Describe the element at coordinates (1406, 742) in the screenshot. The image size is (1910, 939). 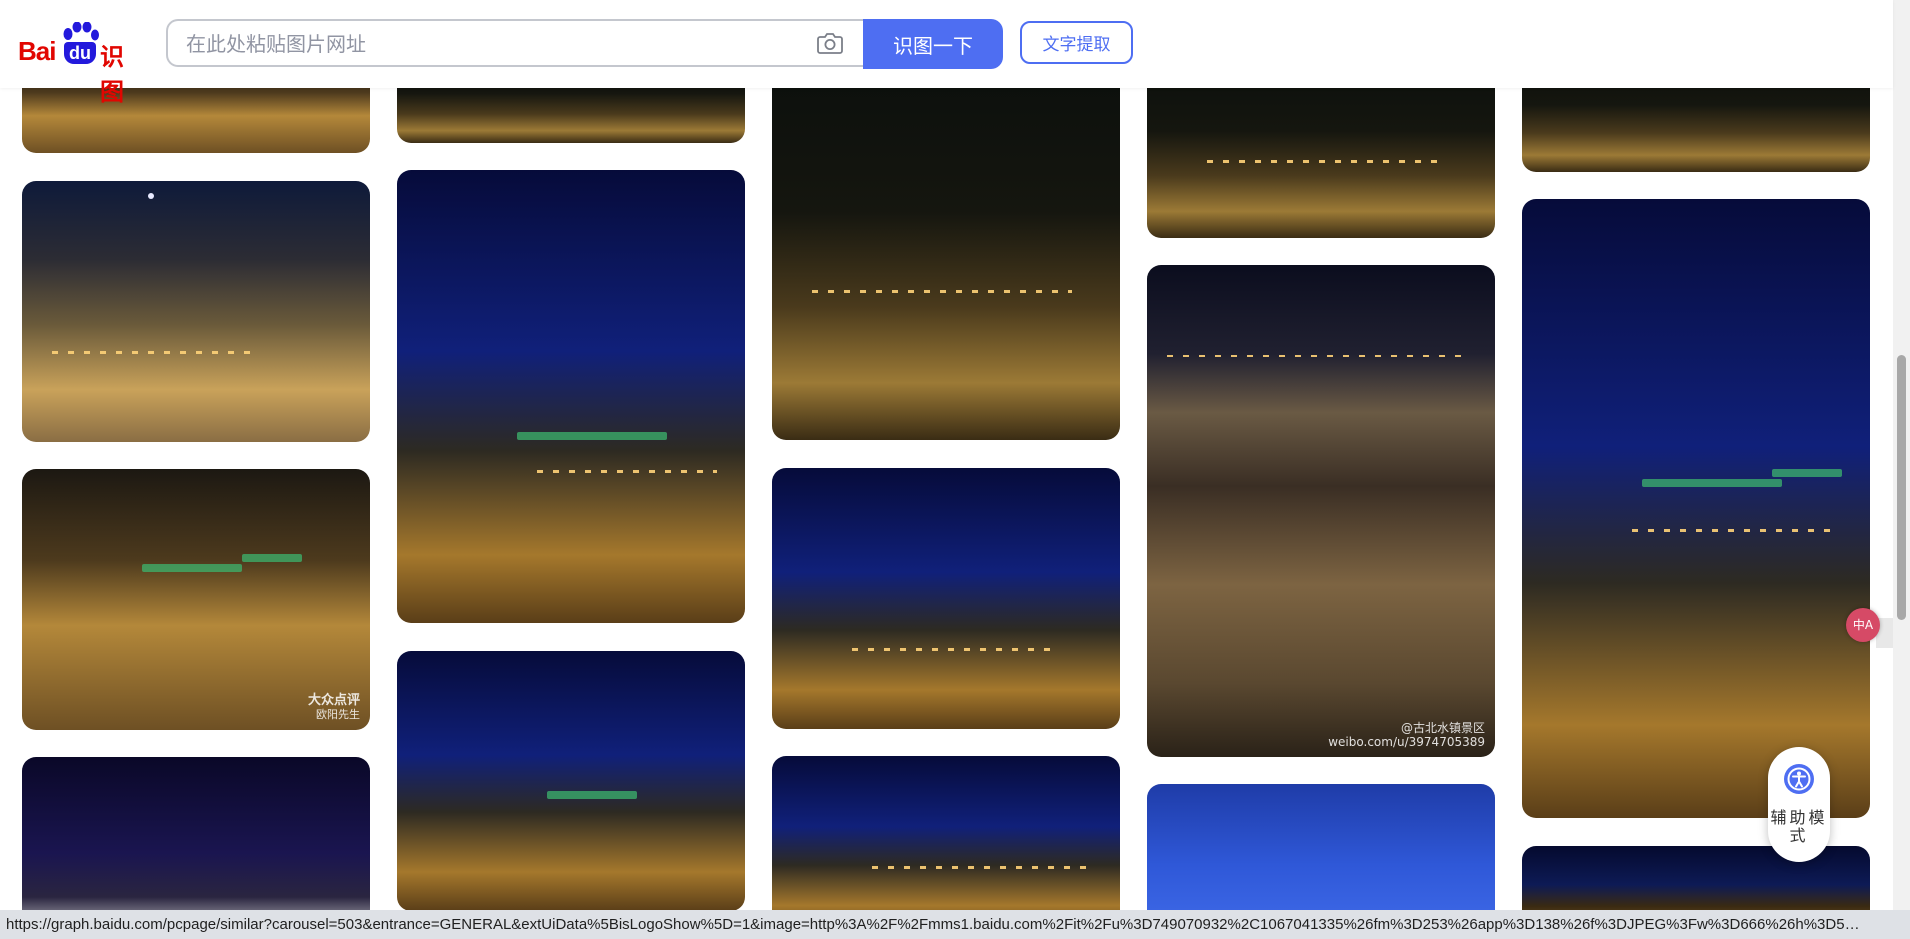
I see `watermark-weibo-url: weibo.com/u/3974705389` at that location.